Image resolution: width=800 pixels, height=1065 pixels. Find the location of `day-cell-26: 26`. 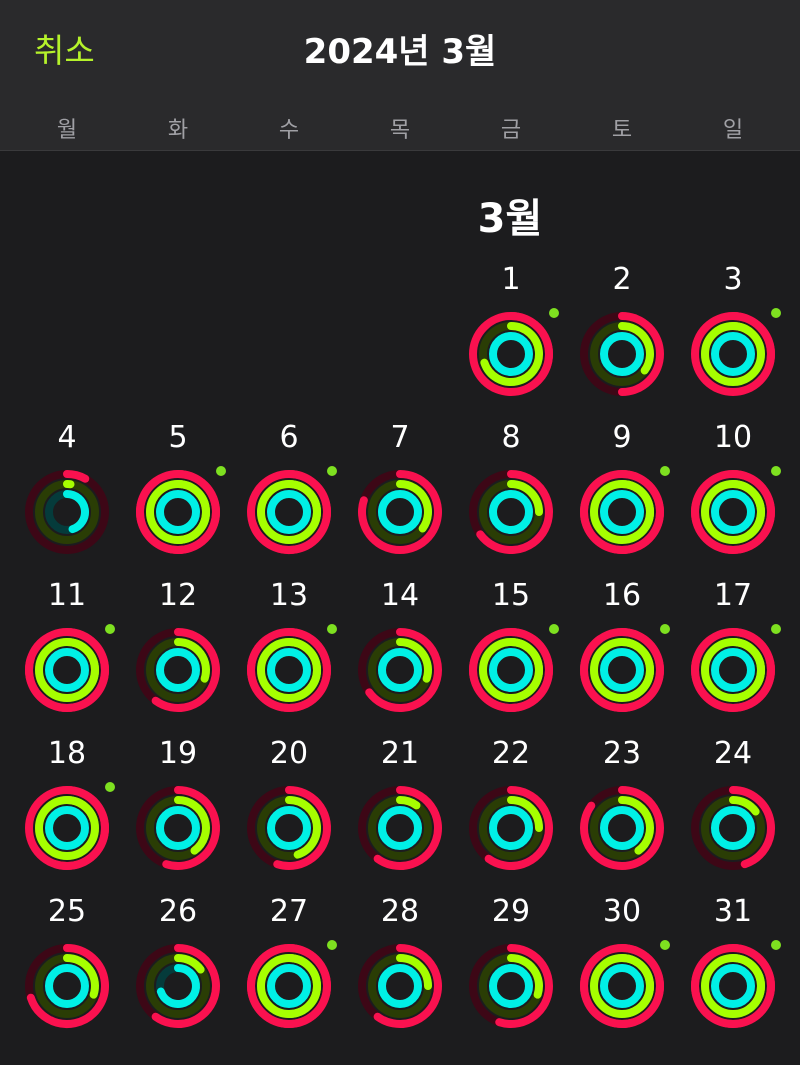

day-cell-26: 26 is located at coordinates (178, 969).